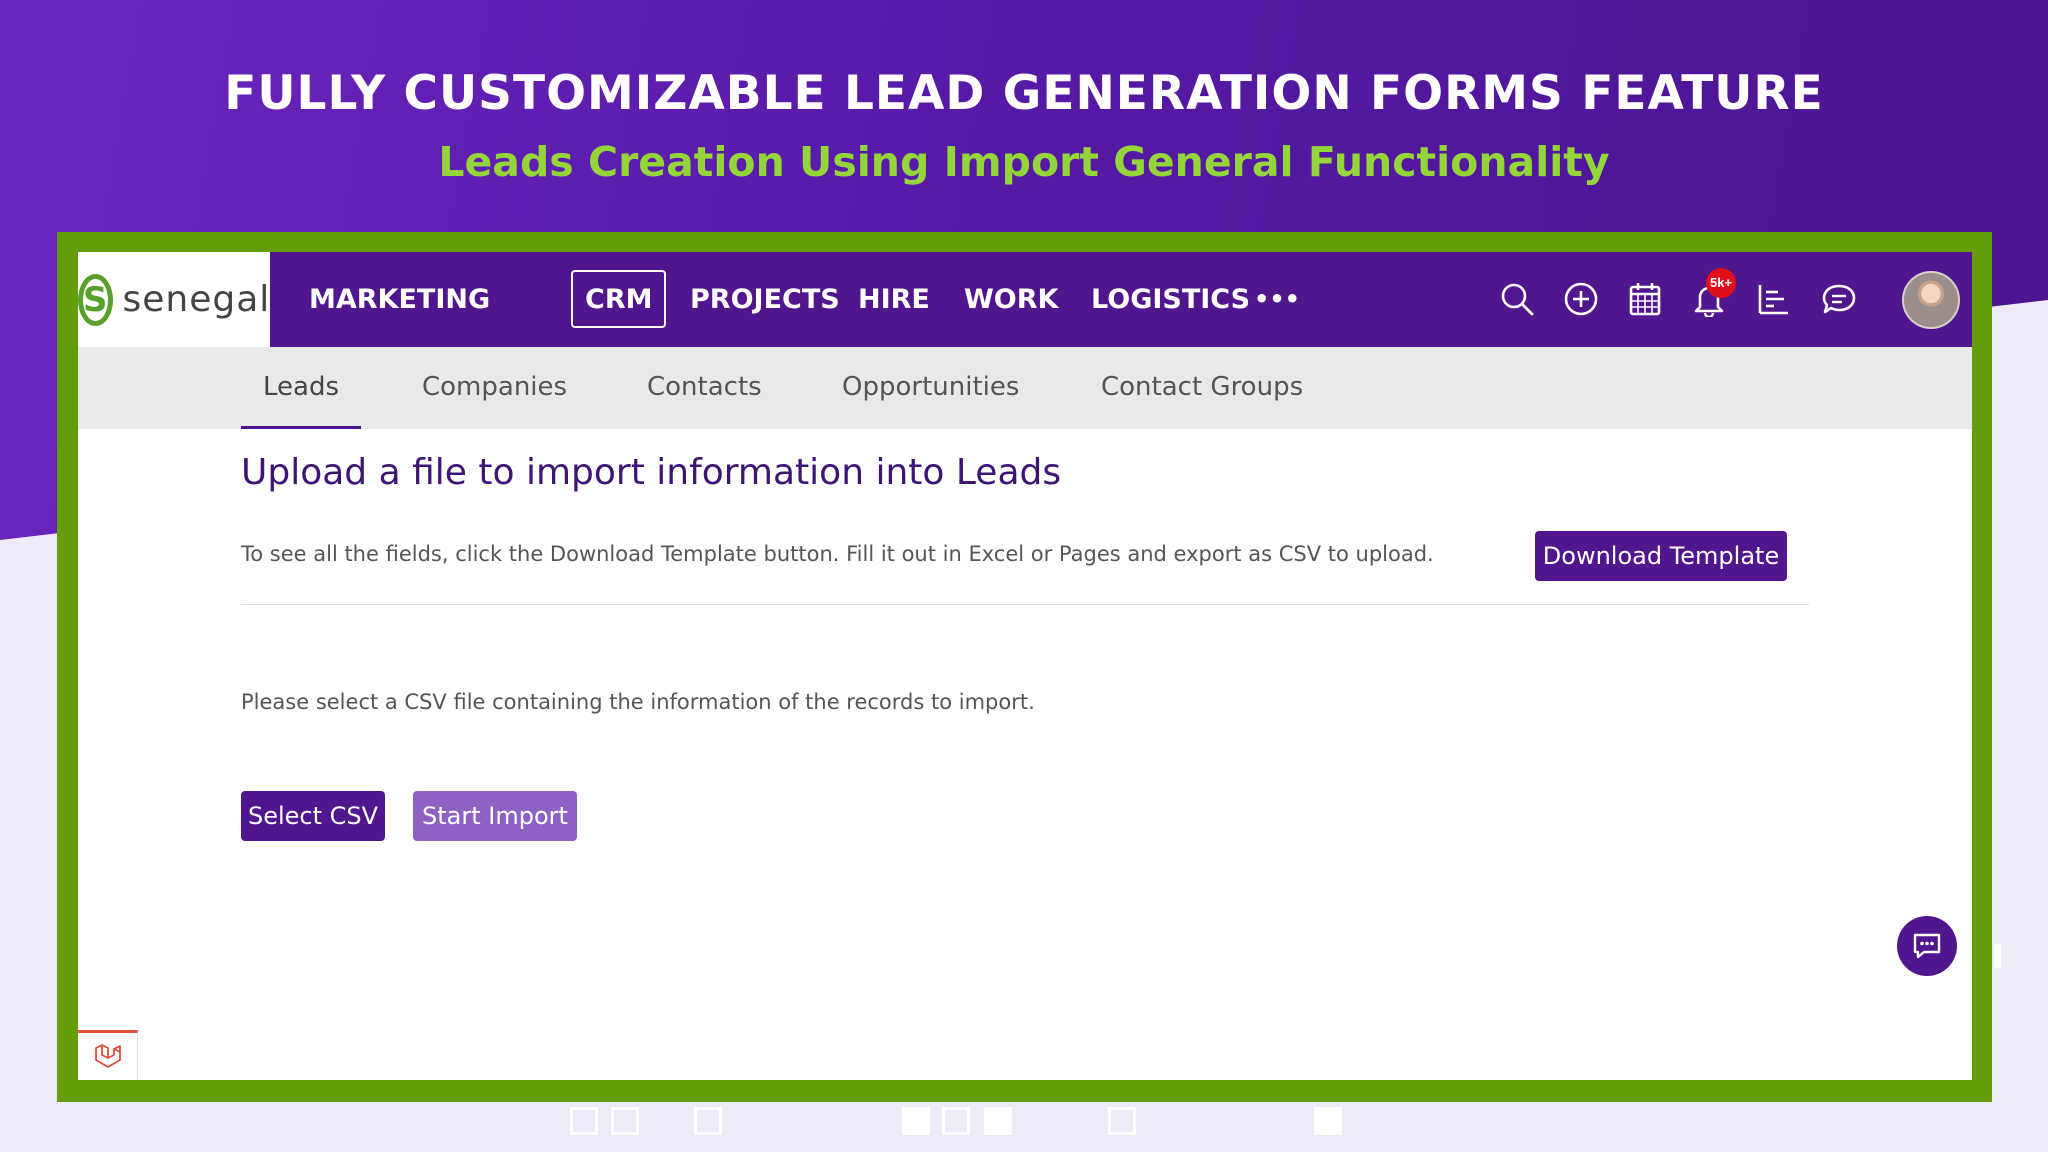  Describe the element at coordinates (1517, 299) in the screenshot. I see `search-icon` at that location.